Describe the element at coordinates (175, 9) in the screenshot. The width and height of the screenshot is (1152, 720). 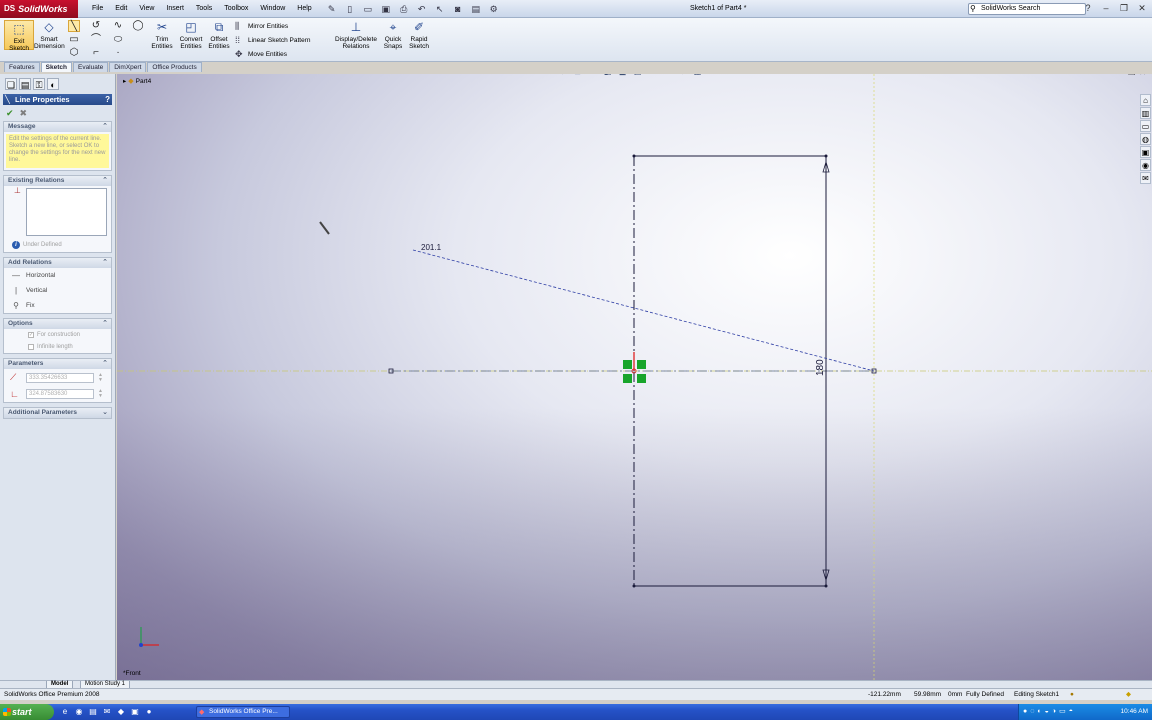
I see `menu-insert: Insert` at that location.